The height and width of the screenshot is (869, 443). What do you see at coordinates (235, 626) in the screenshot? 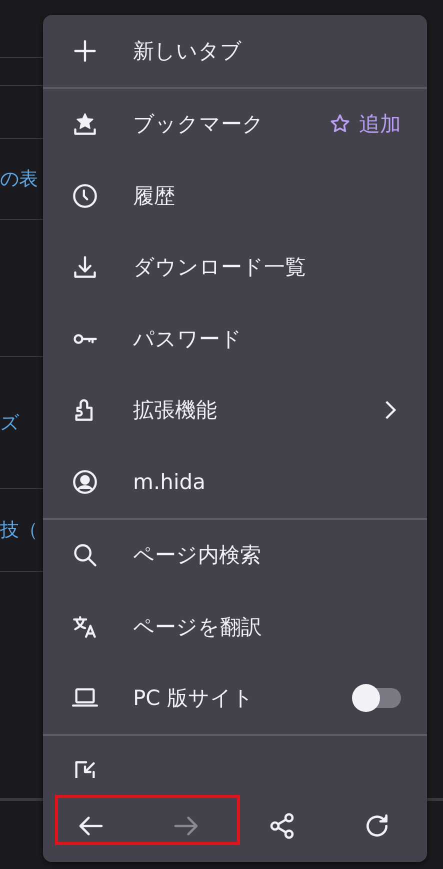
I see `menu-item: ページを翻訳` at bounding box center [235, 626].